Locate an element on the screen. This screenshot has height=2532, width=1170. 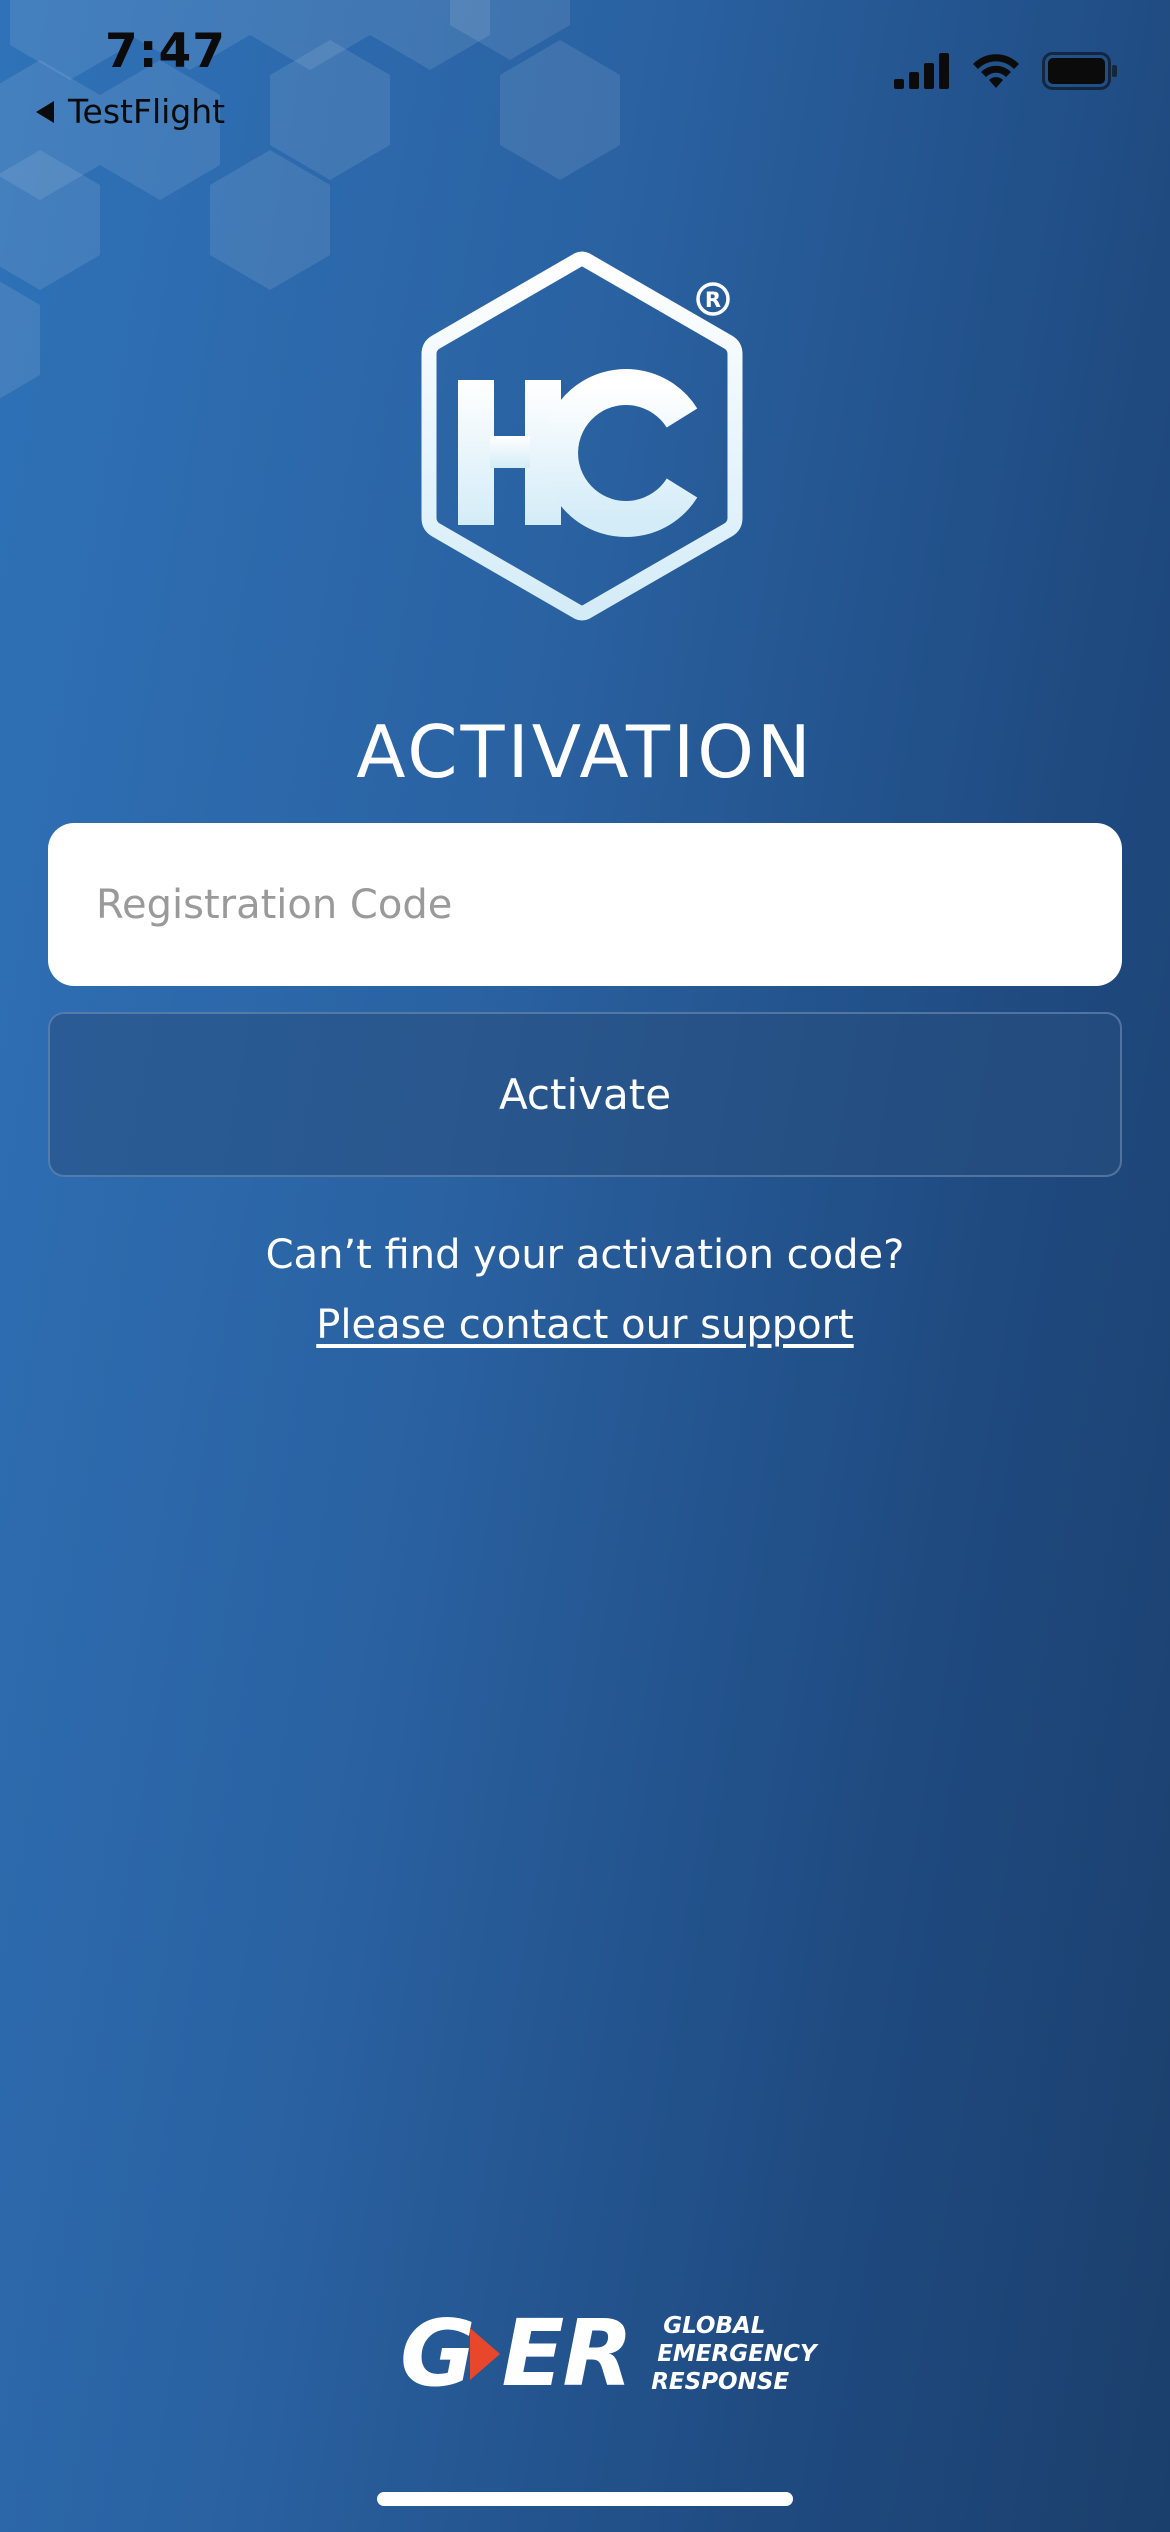
activate-button: Activate is located at coordinates (585, 1094).